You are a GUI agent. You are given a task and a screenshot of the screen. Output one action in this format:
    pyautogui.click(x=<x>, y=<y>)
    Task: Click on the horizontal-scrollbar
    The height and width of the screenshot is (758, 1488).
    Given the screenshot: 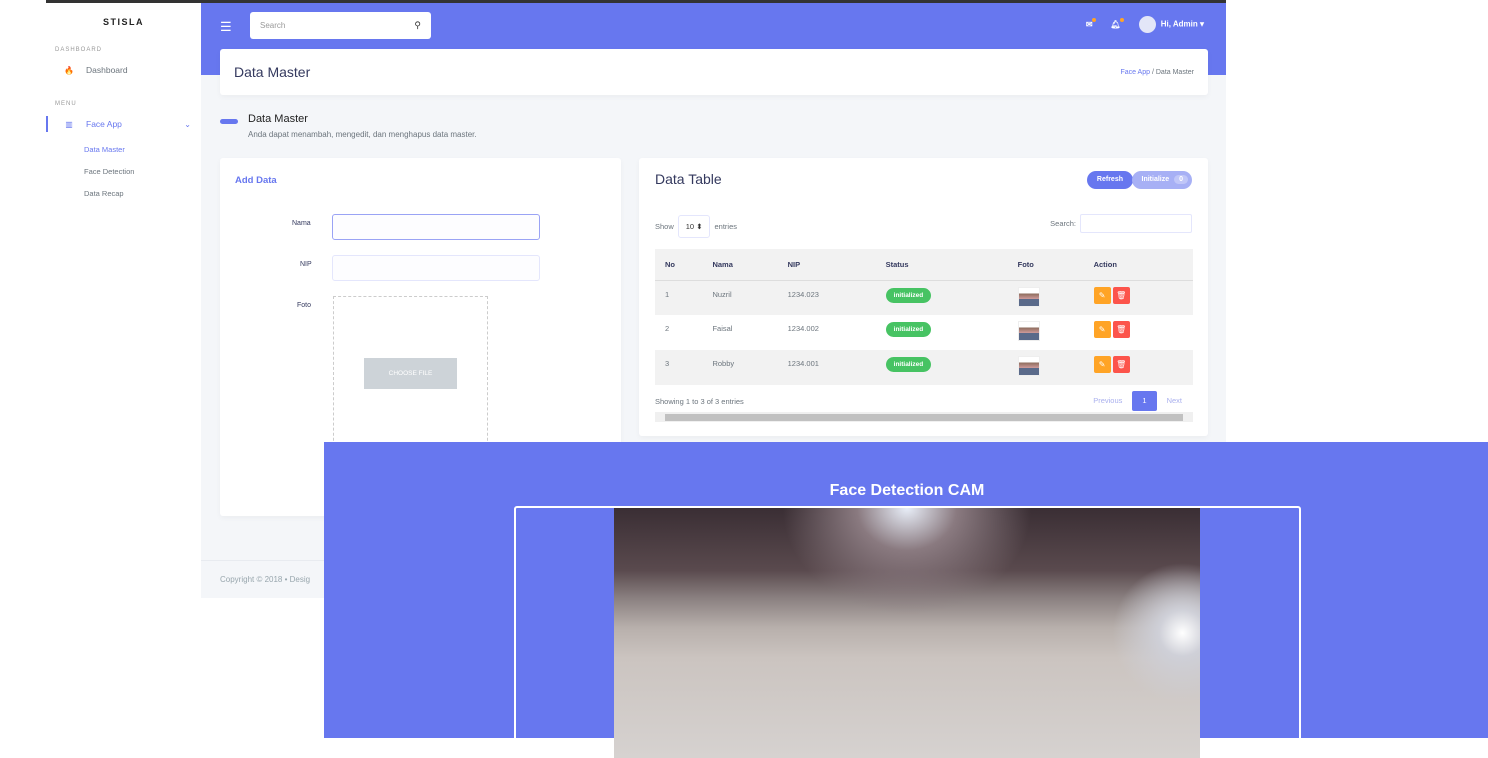 What is the action you would take?
    pyautogui.click(x=924, y=417)
    